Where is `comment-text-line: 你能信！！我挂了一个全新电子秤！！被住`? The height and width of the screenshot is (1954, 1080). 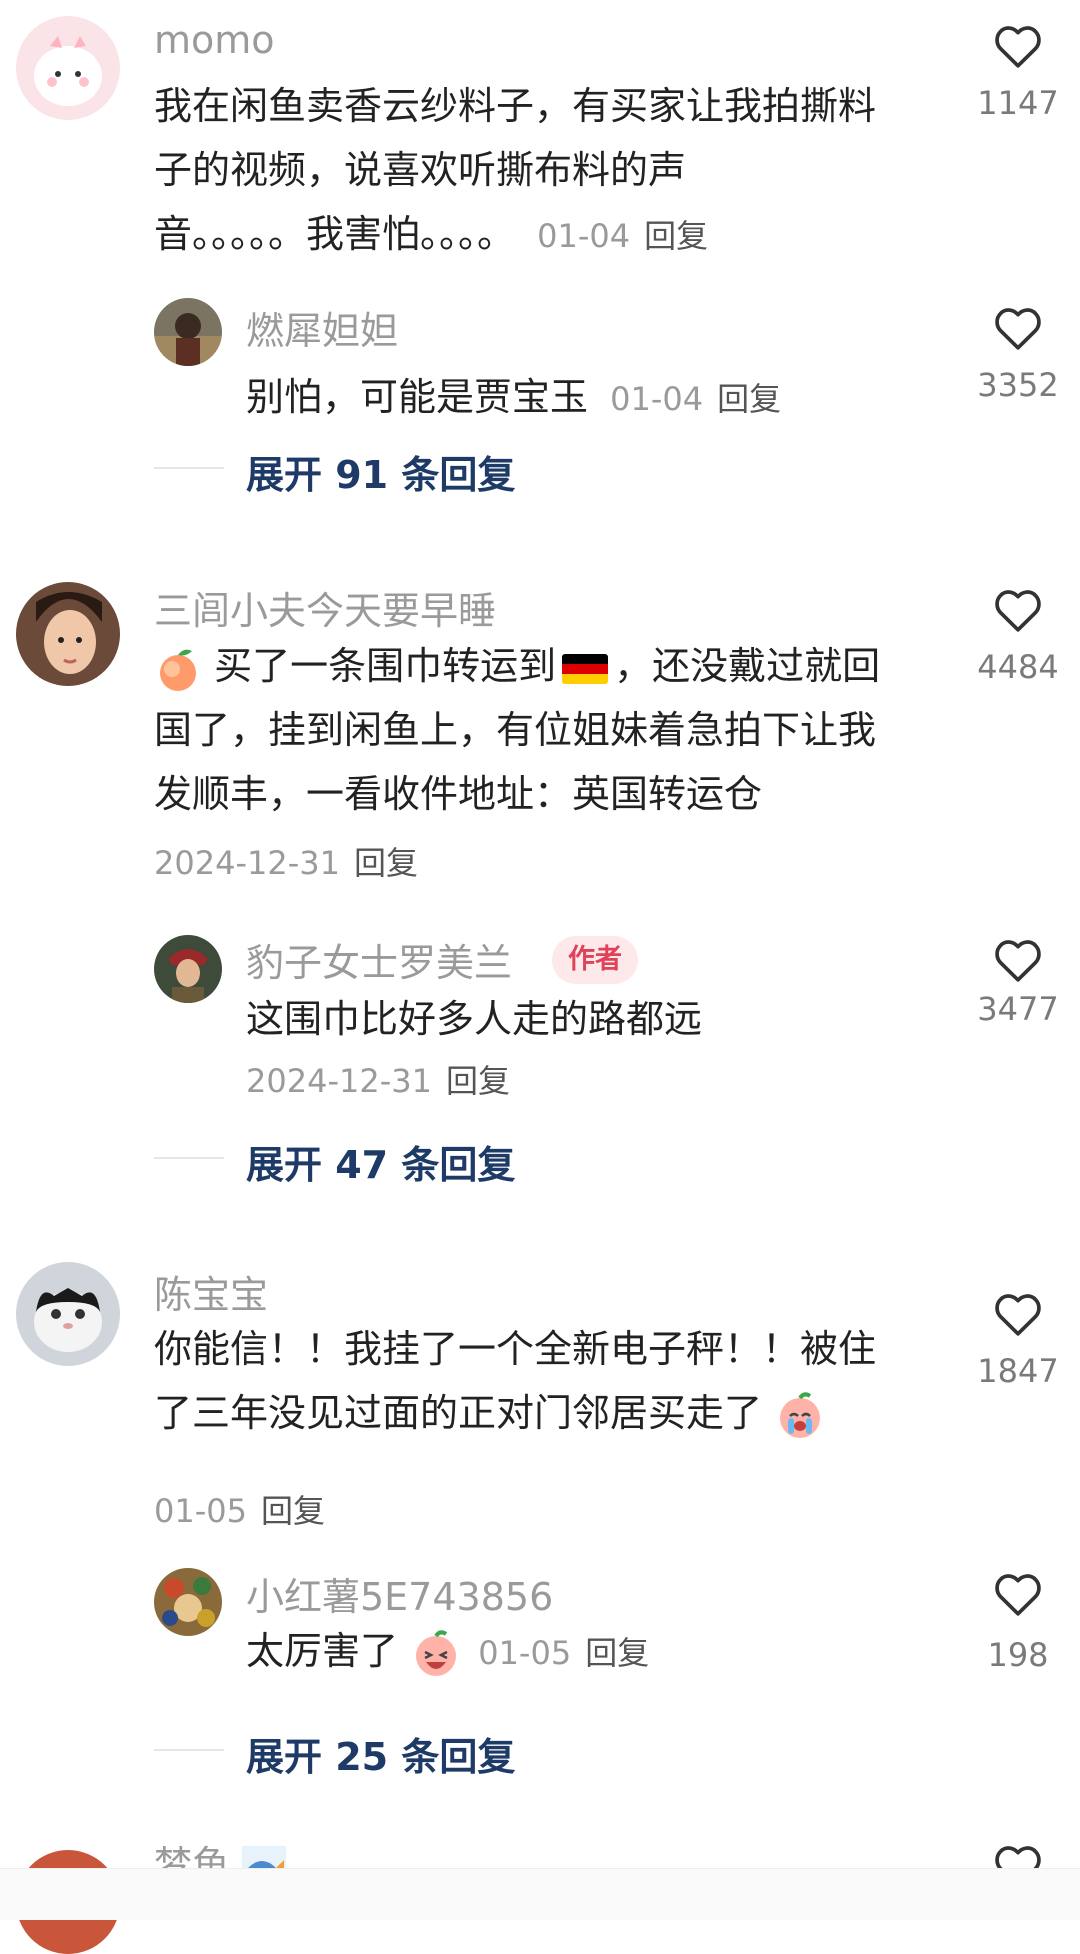
comment-text-line: 你能信！！我挂了一个全新电子秤！！被住 is located at coordinates (515, 1349).